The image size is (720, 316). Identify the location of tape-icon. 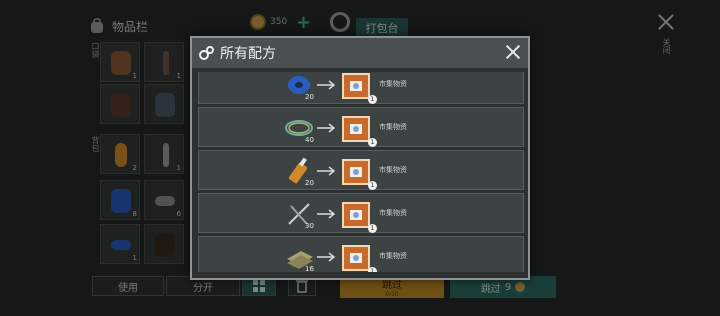
(121, 201).